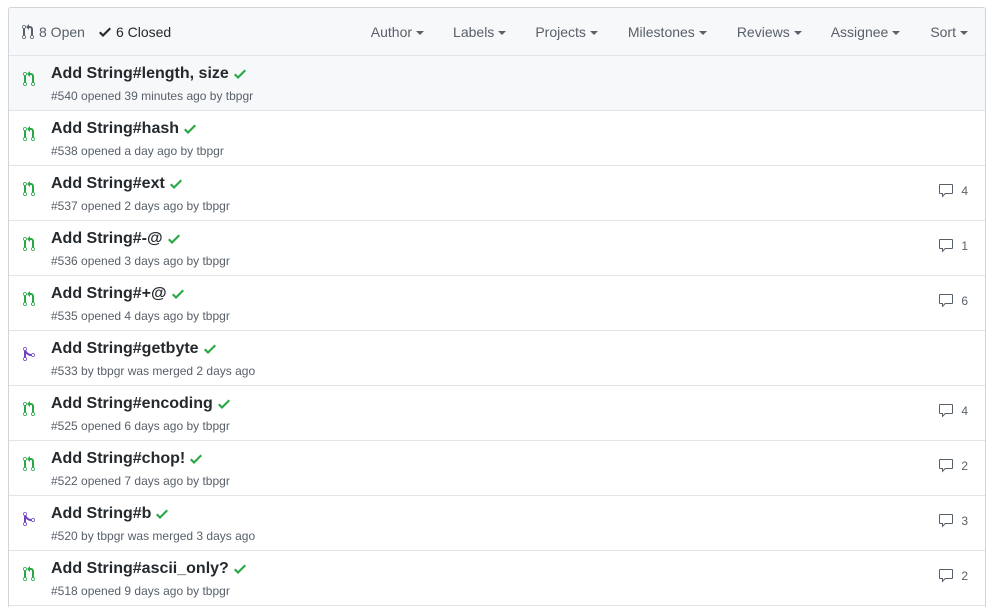 Image resolution: width=986 pixels, height=607 pixels. What do you see at coordinates (398, 32) in the screenshot?
I see `filter-author: Author` at bounding box center [398, 32].